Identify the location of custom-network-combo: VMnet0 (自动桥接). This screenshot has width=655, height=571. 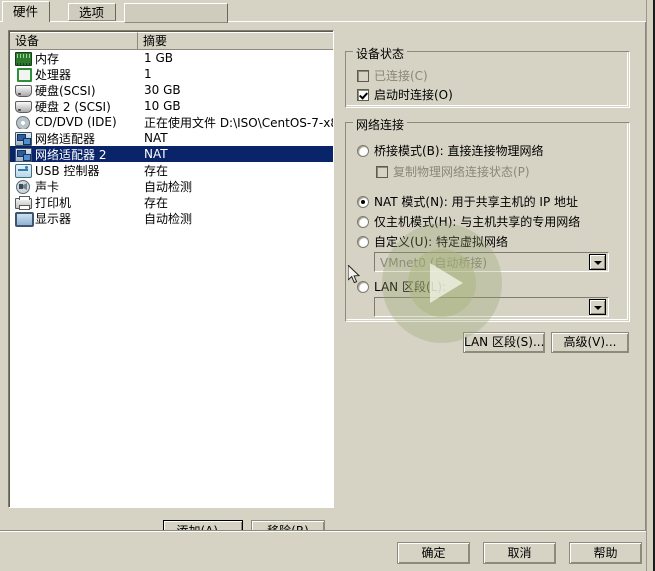
(491, 262).